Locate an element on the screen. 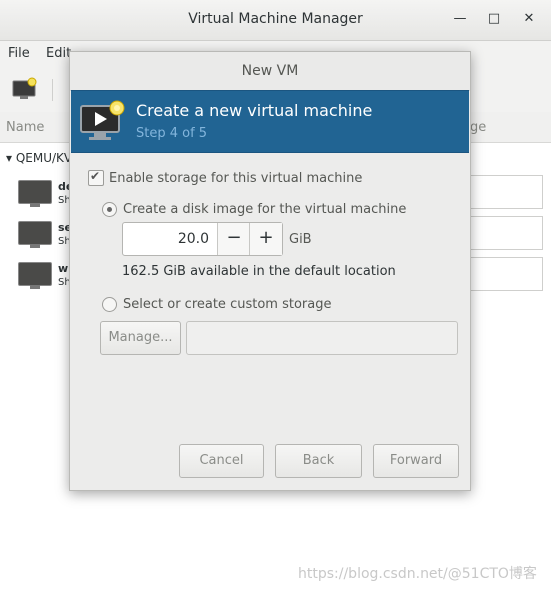 This screenshot has height=589, width=551. vm-name: w is located at coordinates (63, 268).